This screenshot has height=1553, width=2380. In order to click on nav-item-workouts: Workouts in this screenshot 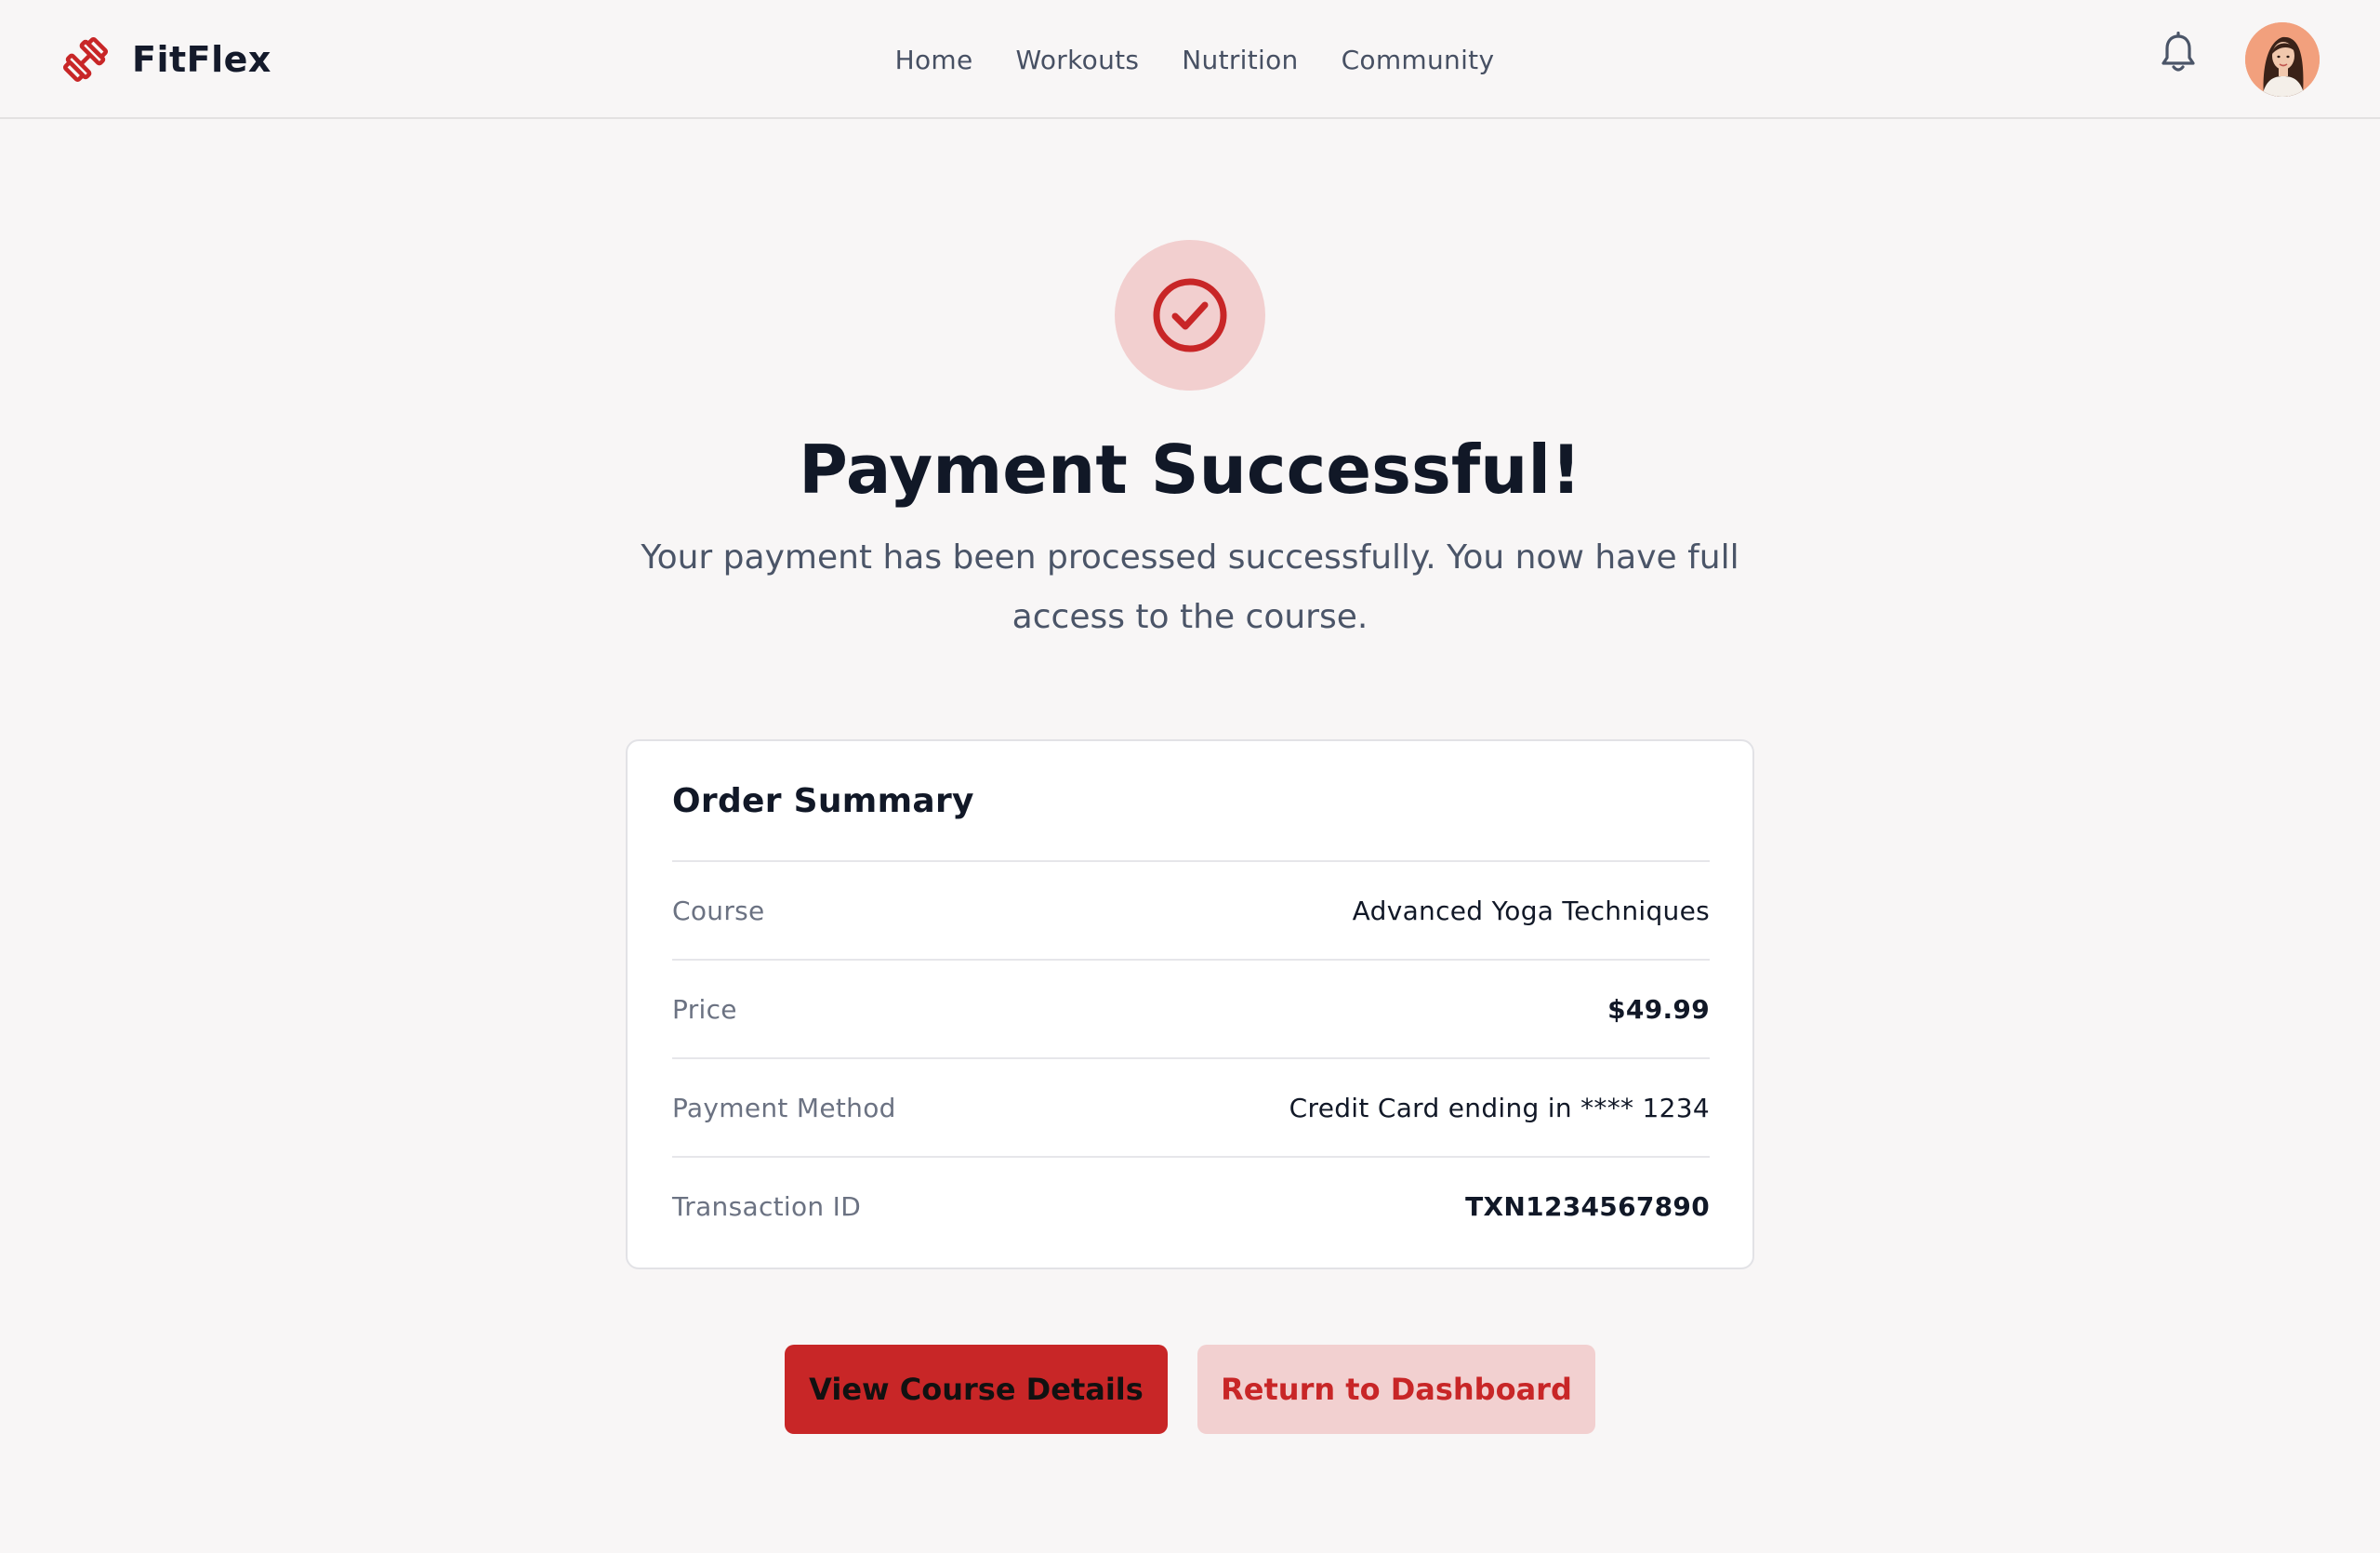, I will do `click(1078, 60)`.